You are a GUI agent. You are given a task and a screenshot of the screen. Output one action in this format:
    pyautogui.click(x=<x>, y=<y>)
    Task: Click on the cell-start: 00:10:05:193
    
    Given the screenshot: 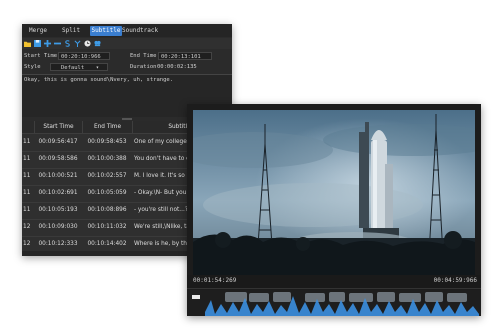 What is the action you would take?
    pyautogui.click(x=58, y=210)
    